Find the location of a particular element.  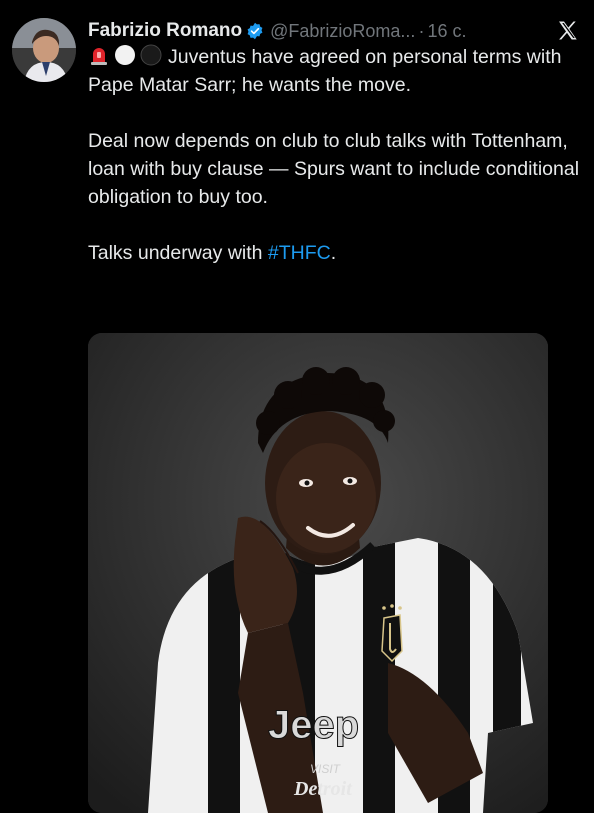

shirt-sponsor-text: Jeep is located at coordinates (313, 725).